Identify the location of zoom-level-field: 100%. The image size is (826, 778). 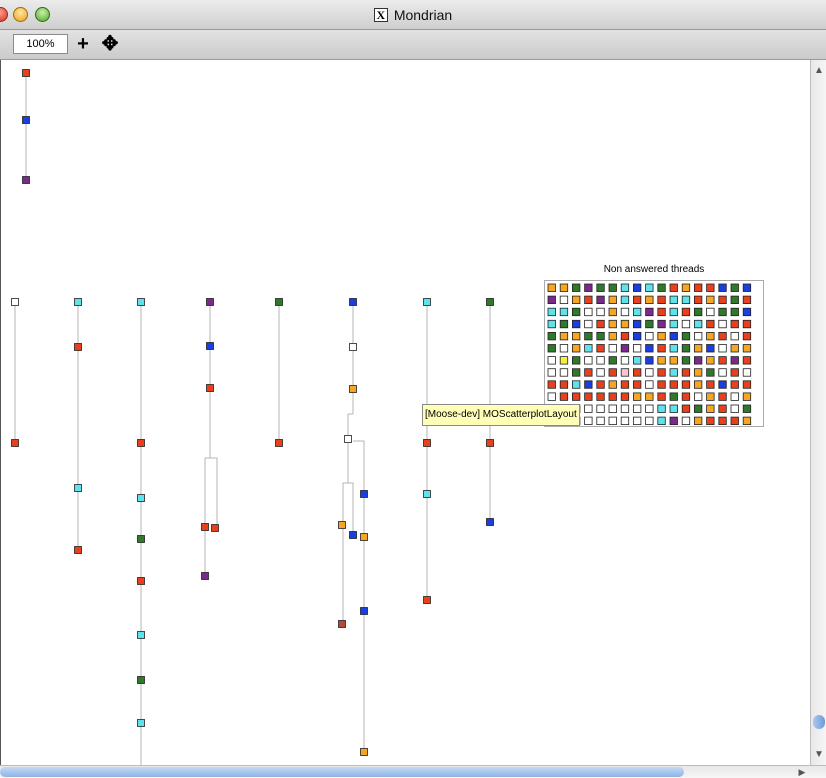
(40, 44).